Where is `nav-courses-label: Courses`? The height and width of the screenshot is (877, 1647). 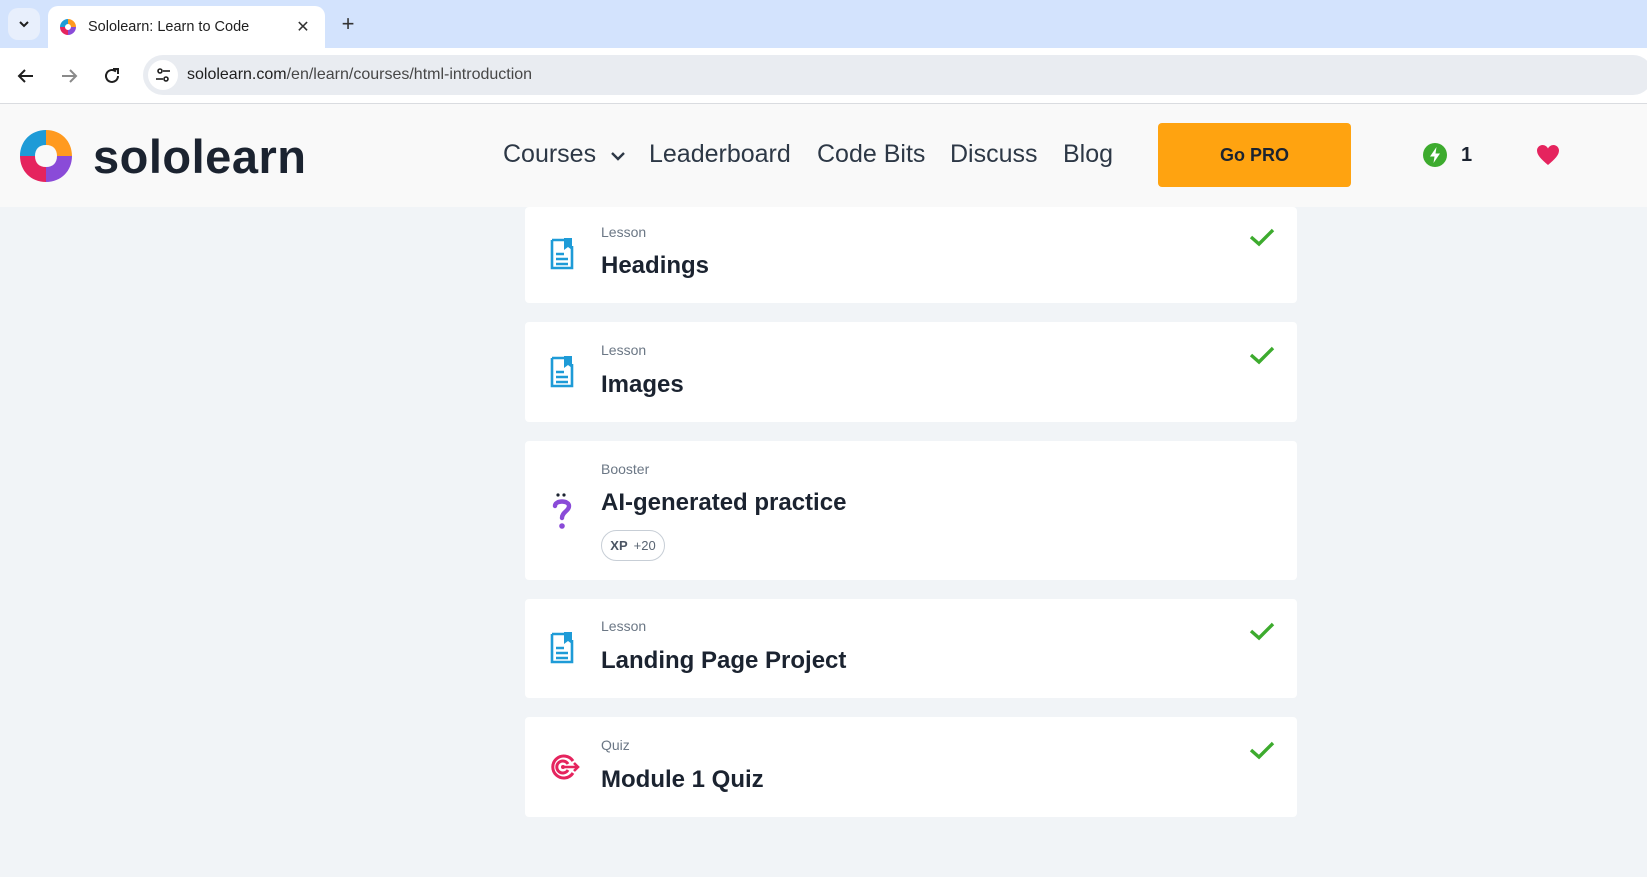
nav-courses-label: Courses is located at coordinates (550, 154).